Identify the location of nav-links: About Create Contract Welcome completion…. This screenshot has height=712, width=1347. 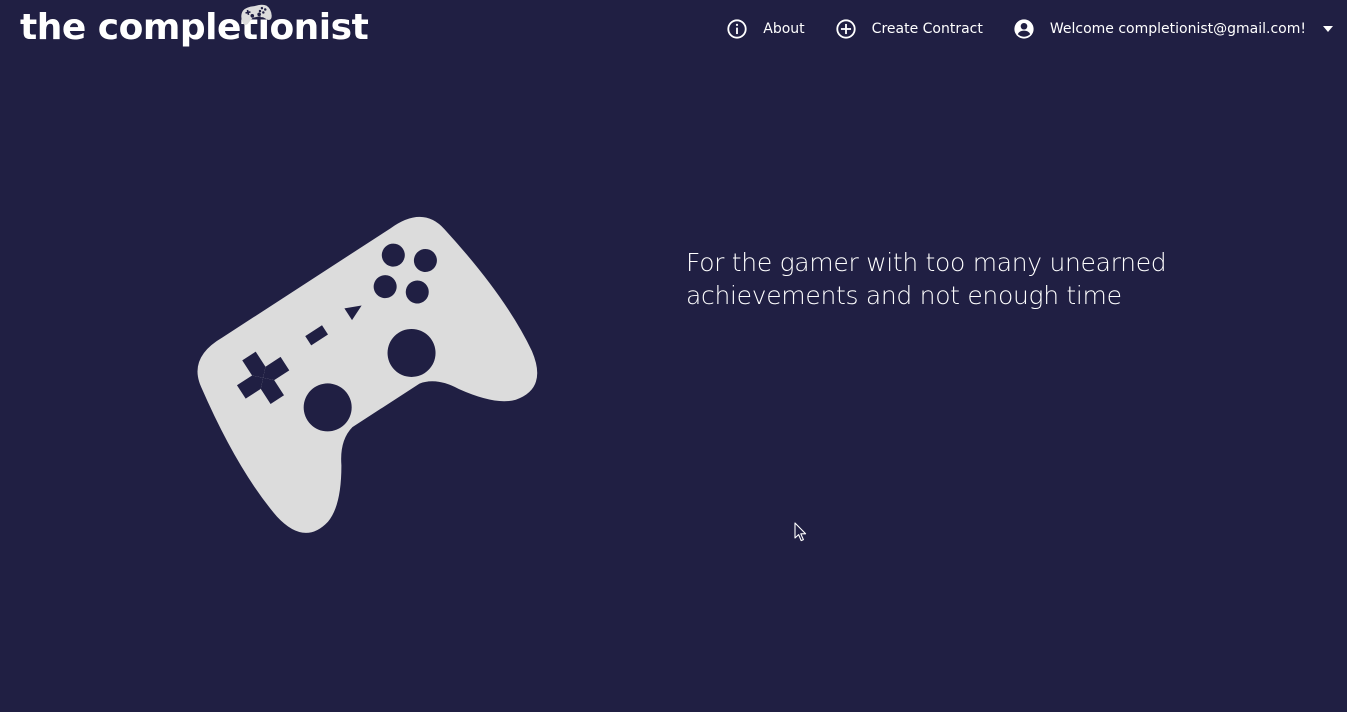
(1029, 29).